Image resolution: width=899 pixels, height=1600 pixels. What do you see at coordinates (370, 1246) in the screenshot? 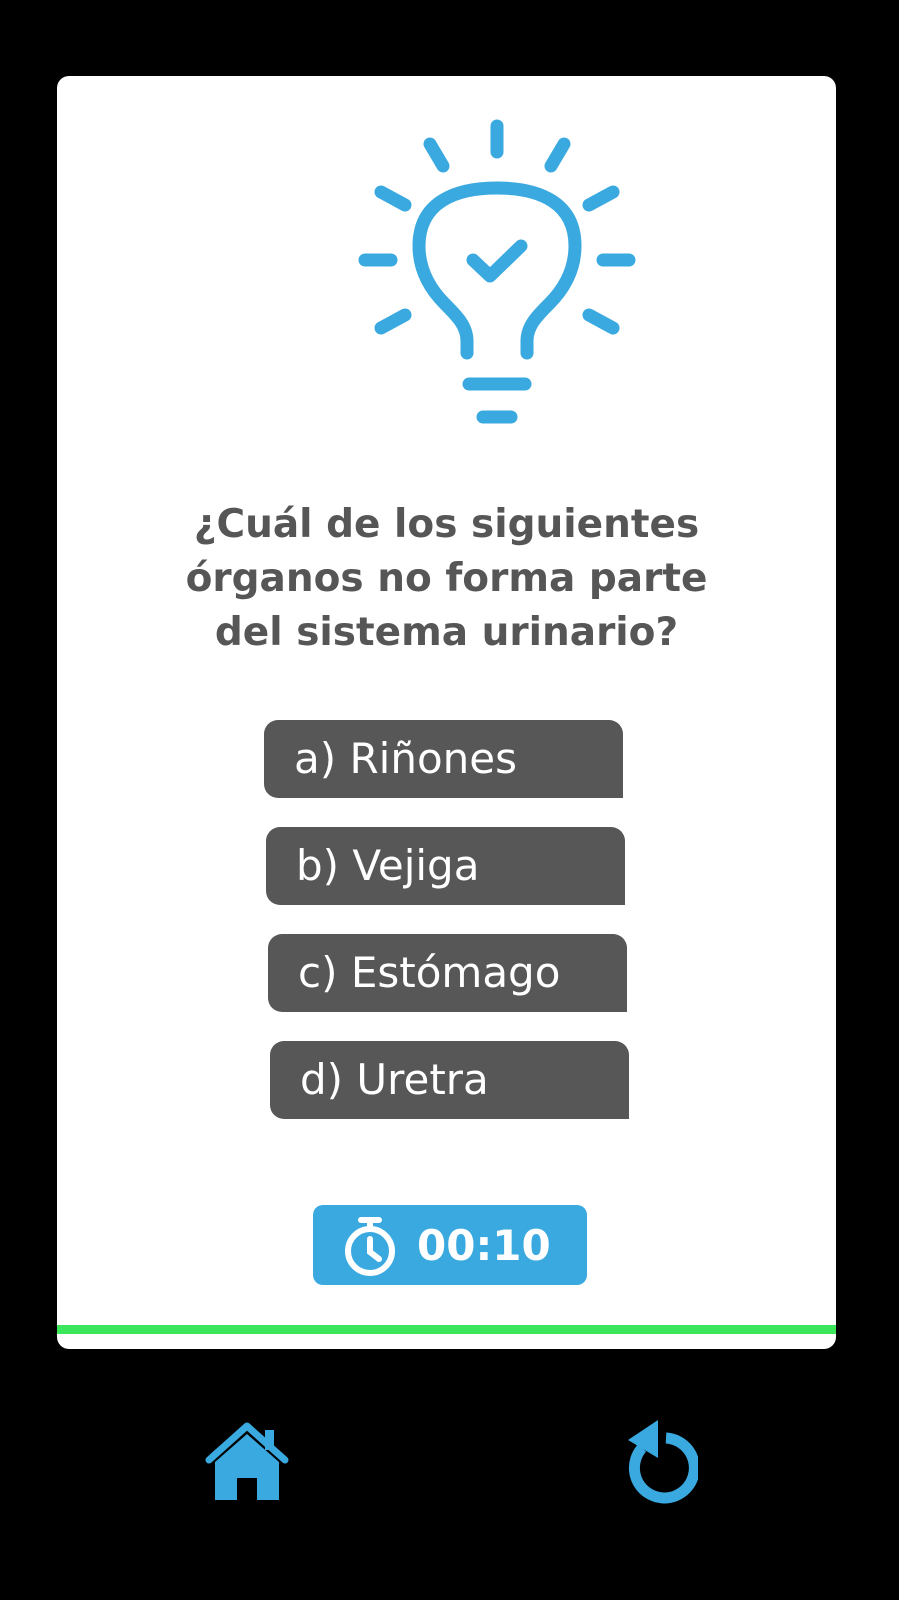
I see `stopwatch-icon` at bounding box center [370, 1246].